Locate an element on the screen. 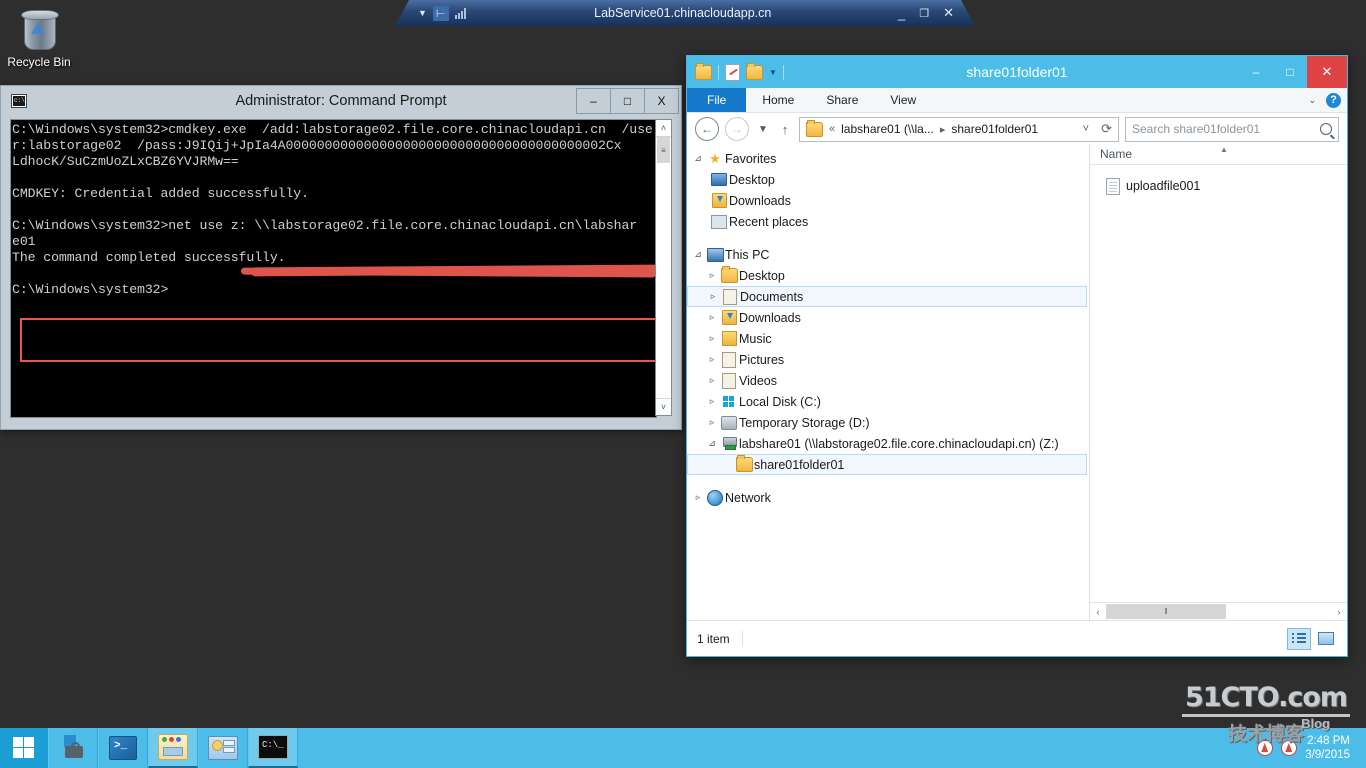  action-center-icon is located at coordinates (1265, 748).